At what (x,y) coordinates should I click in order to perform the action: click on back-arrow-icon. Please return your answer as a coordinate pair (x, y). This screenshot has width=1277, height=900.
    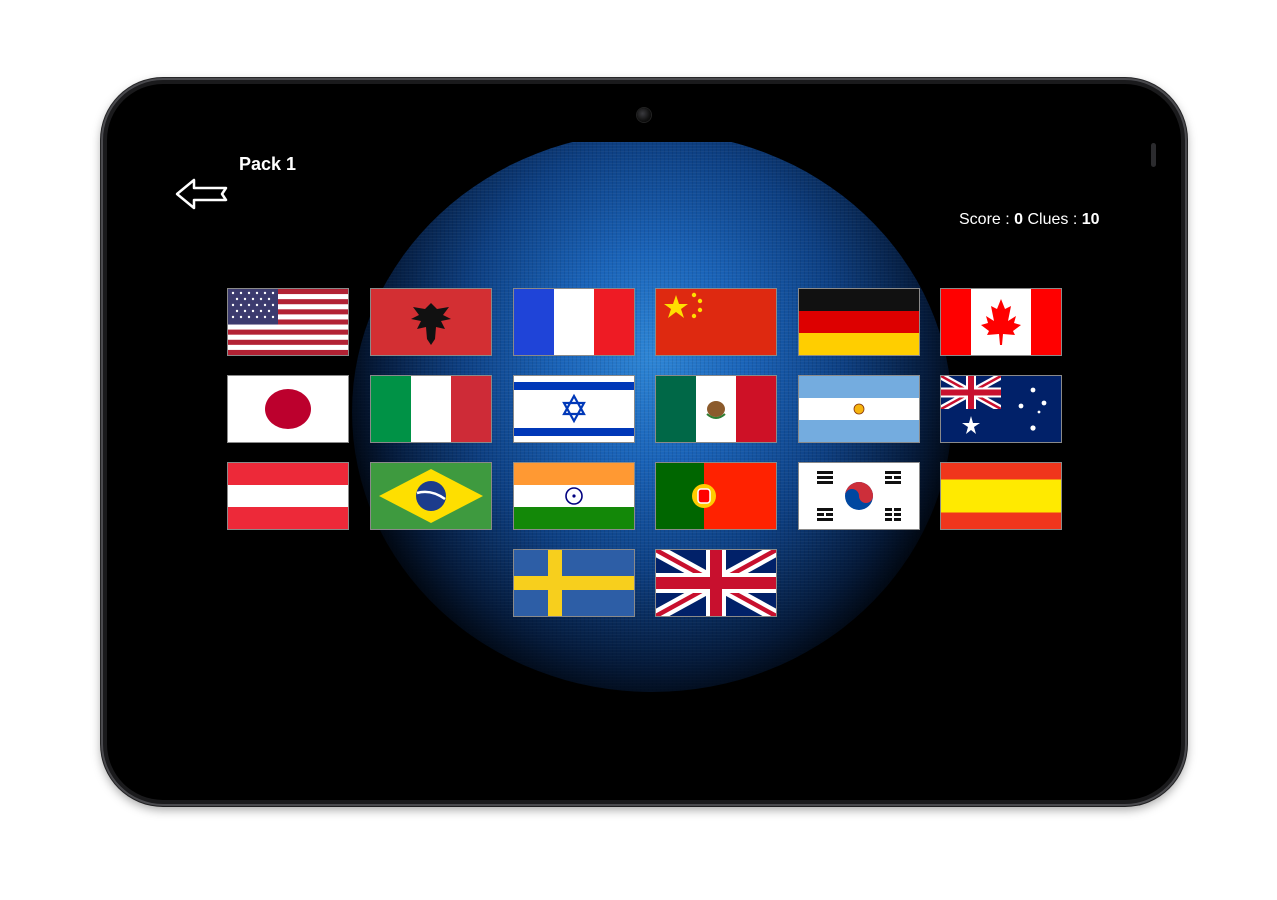
    Looking at the image, I should click on (201, 194).